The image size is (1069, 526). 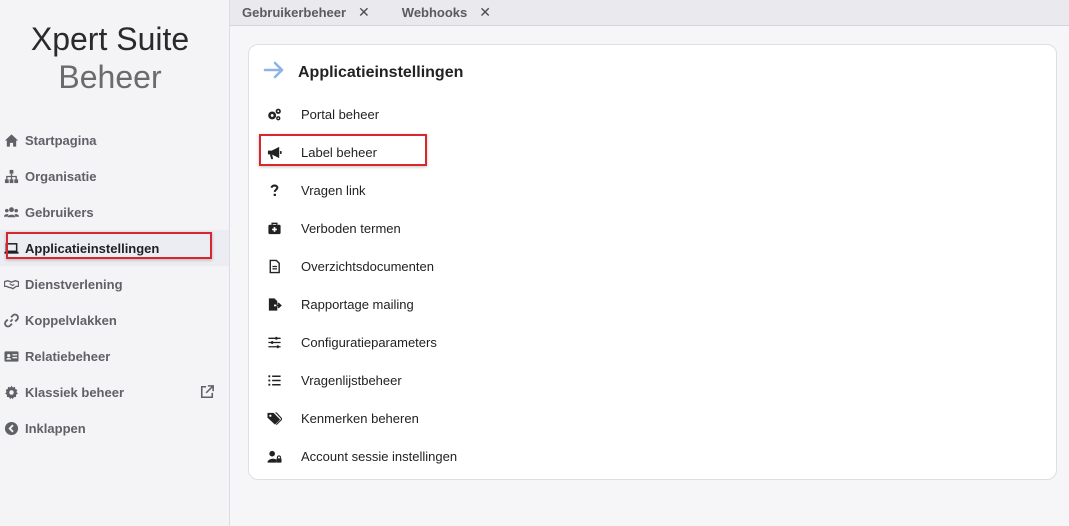 I want to click on medkit-icon, so click(x=274, y=228).